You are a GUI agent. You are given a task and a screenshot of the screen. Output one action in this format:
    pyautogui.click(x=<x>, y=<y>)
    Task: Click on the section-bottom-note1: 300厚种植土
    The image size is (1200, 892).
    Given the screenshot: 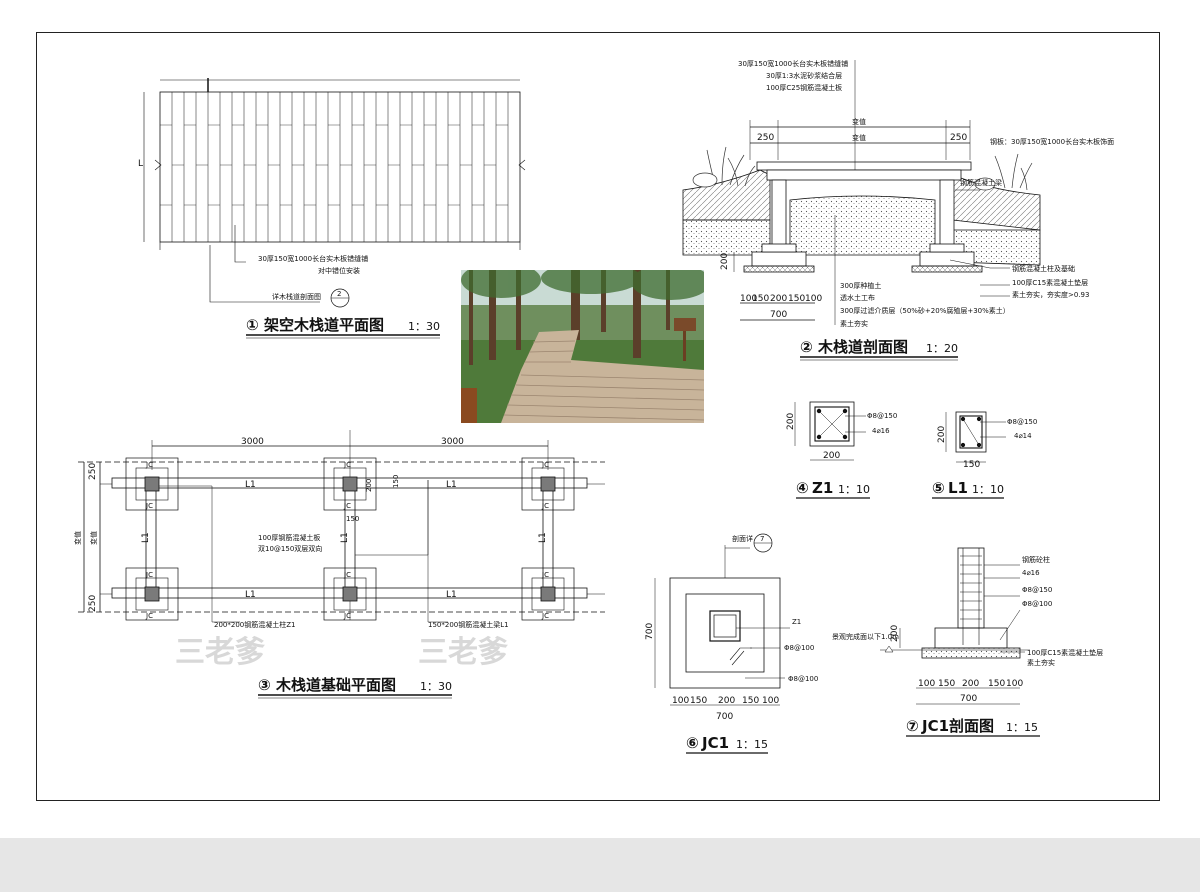 What is the action you would take?
    pyautogui.click(x=860, y=285)
    